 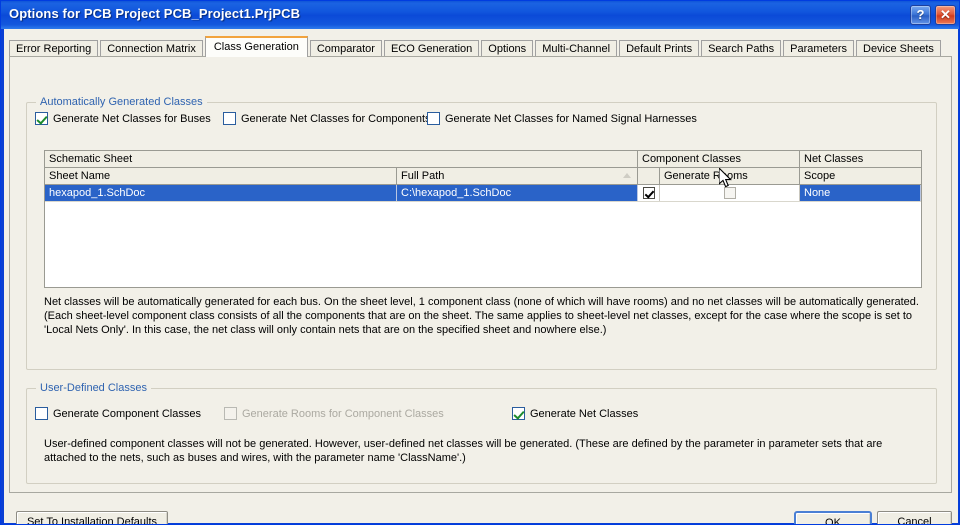 I want to click on set-to-installation-defaults-button: Set To Installation Defaults, so click(x=92, y=518).